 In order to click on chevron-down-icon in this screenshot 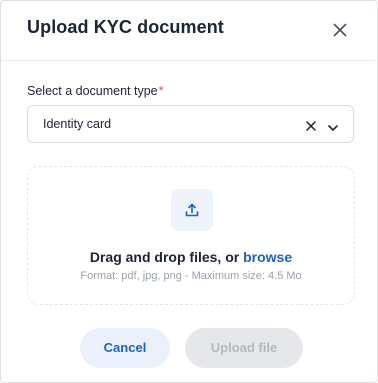, I will do `click(333, 128)`.